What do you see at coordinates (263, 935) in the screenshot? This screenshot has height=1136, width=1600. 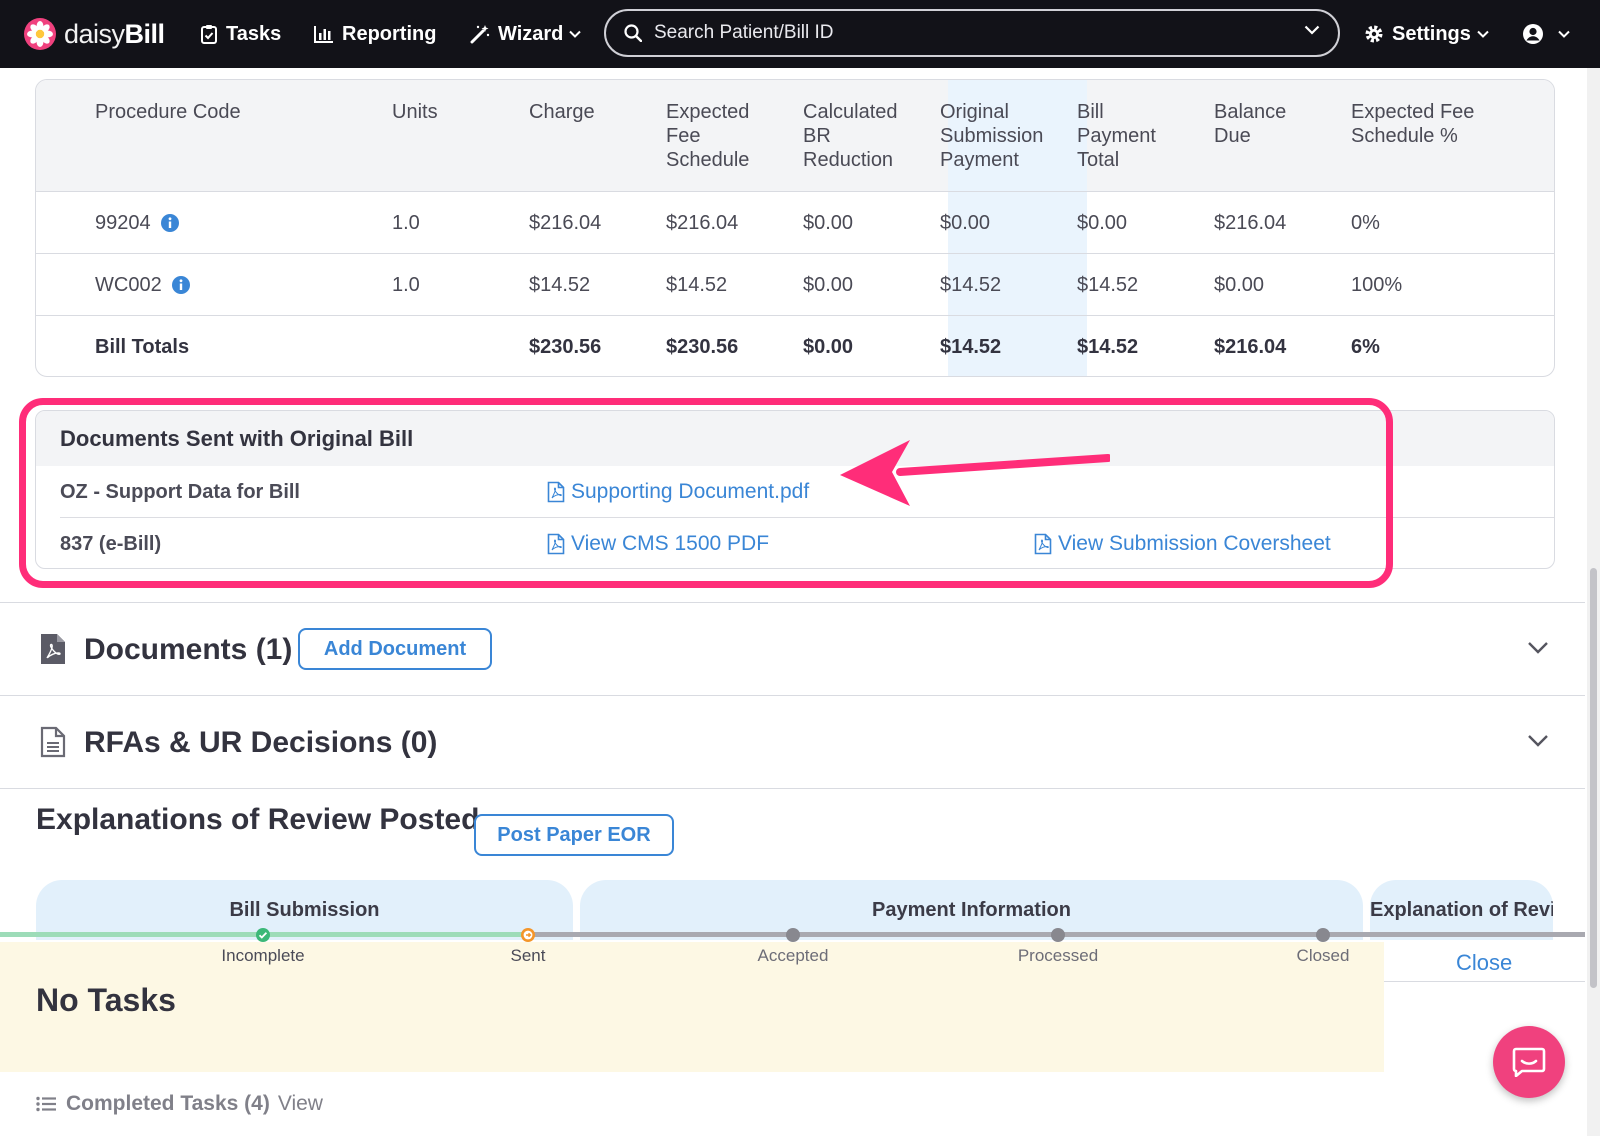 I see `step-complete-dot` at bounding box center [263, 935].